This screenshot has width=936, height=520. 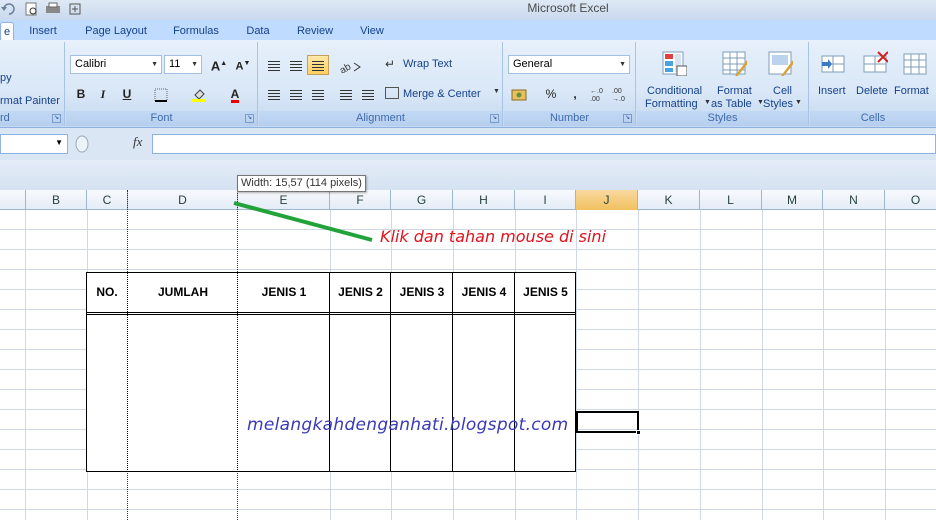 What do you see at coordinates (303, 221) in the screenshot?
I see `annotation-arrow-line` at bounding box center [303, 221].